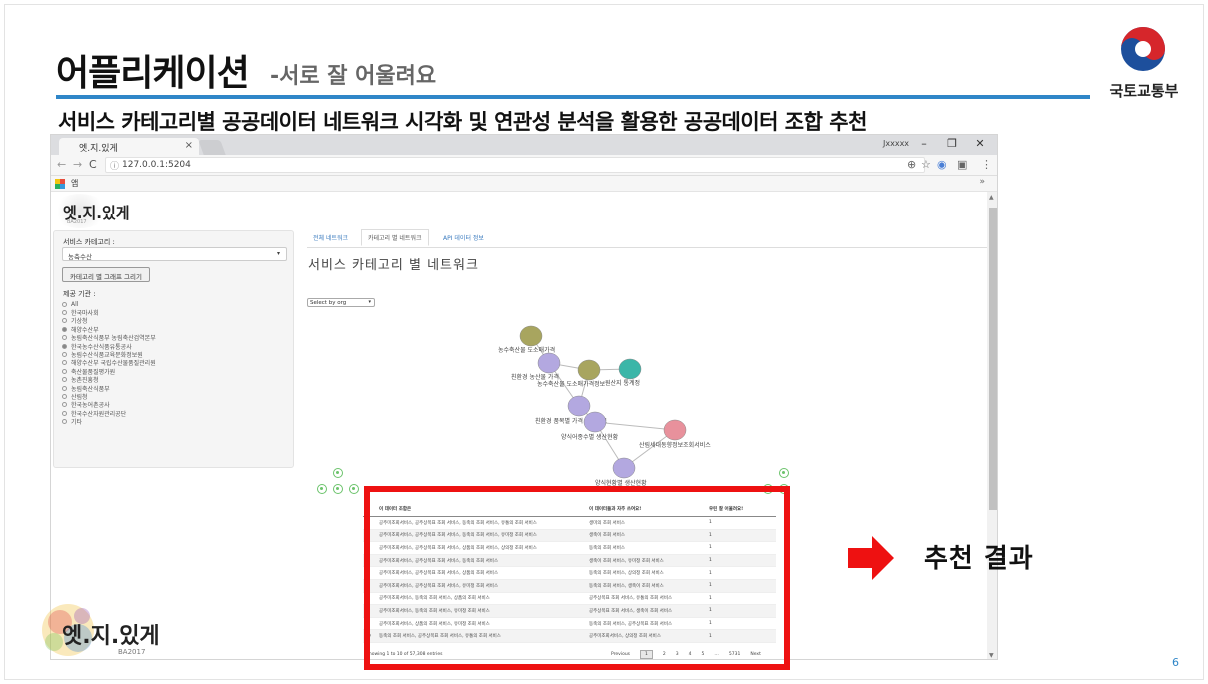 The height and width of the screenshot is (684, 1208). Describe the element at coordinates (952, 143) in the screenshot. I see `maximize-icon: ❐` at that location.